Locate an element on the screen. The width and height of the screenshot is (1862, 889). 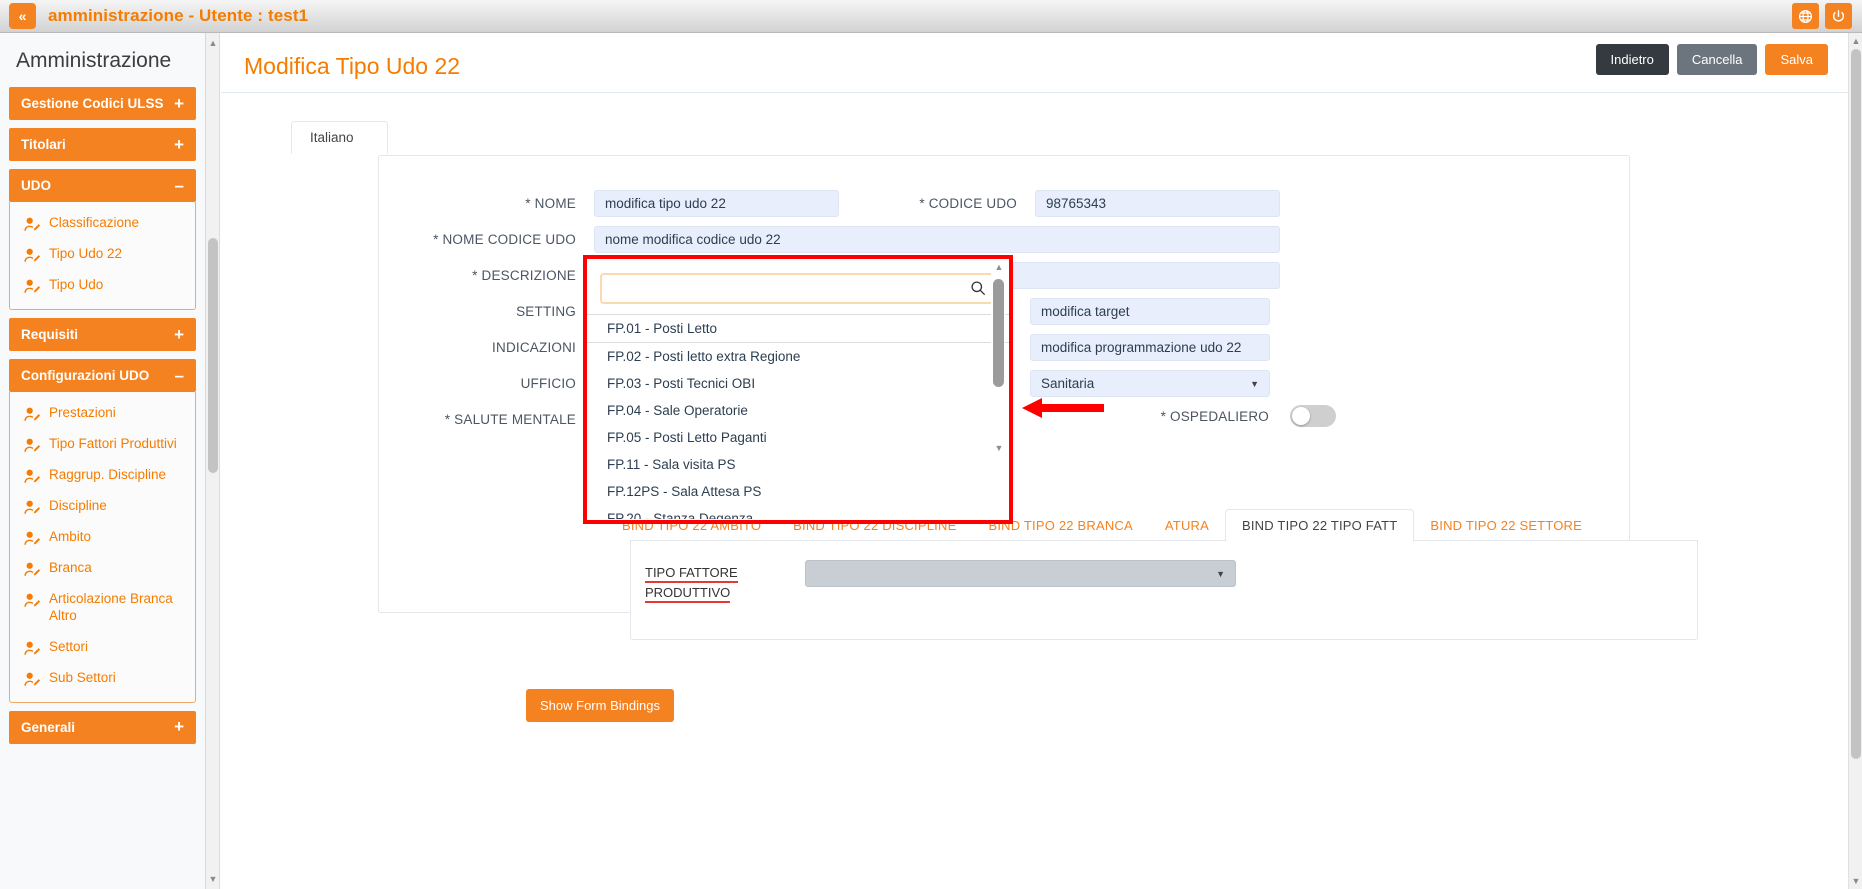
dropdown-scroll-up-icon: ▲ is located at coordinates (999, 267).